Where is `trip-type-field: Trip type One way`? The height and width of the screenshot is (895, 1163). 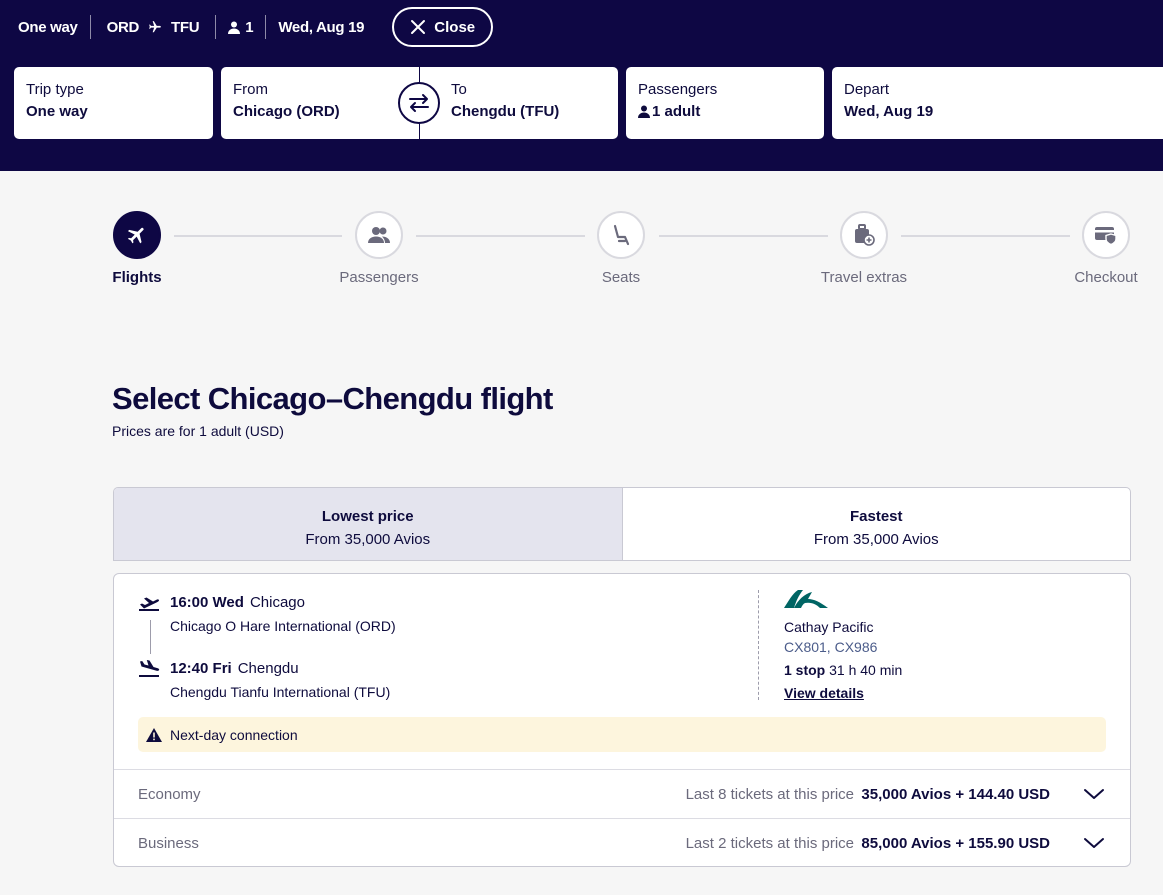 trip-type-field: Trip type One way is located at coordinates (113, 103).